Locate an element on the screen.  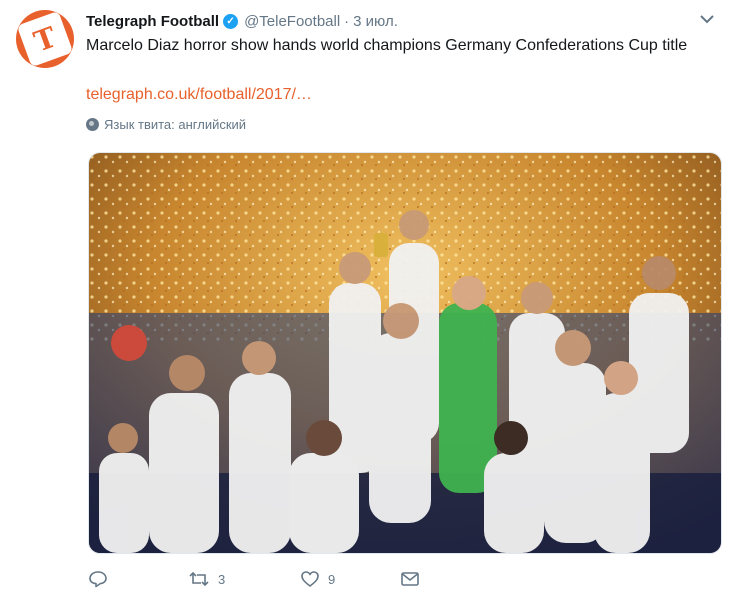
like-button: 9 is located at coordinates (350, 579).